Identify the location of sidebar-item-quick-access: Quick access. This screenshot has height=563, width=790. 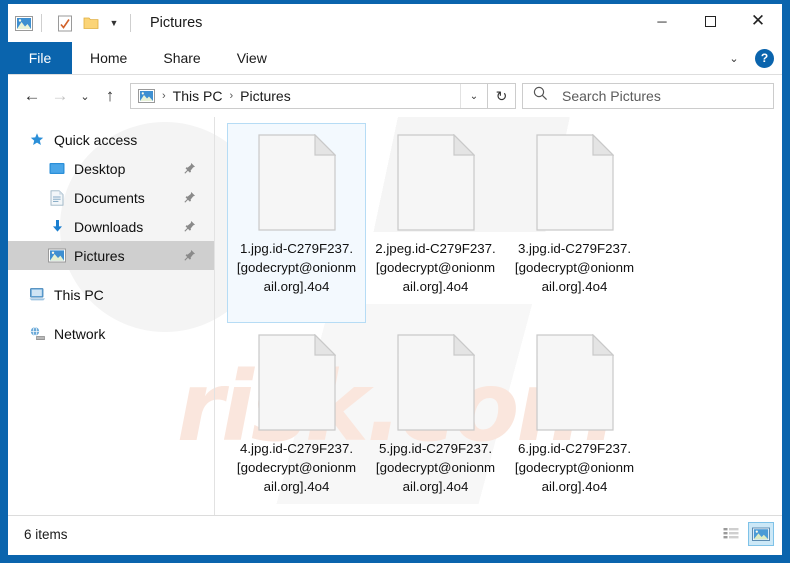
(111, 139).